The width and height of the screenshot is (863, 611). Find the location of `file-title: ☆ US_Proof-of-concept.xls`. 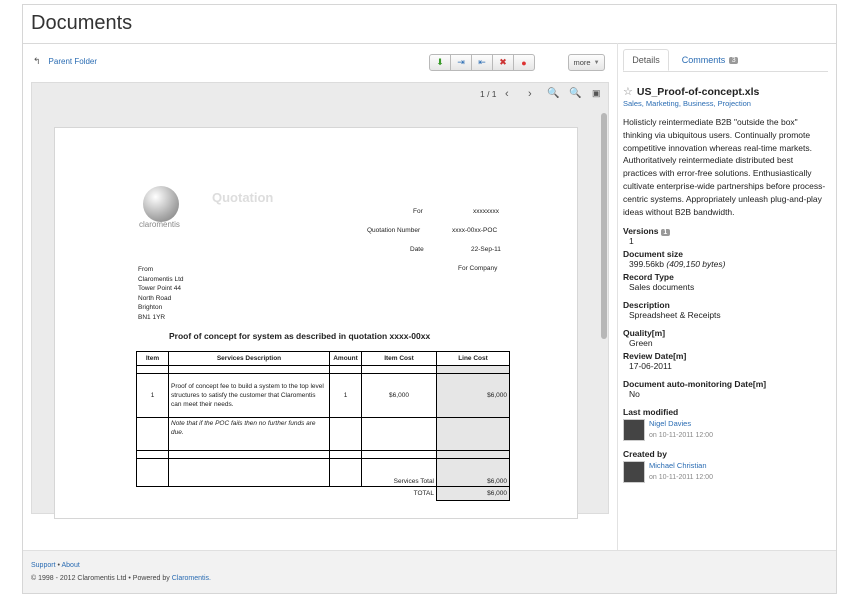

file-title: ☆ US_Proof-of-concept.xls is located at coordinates (725, 92).